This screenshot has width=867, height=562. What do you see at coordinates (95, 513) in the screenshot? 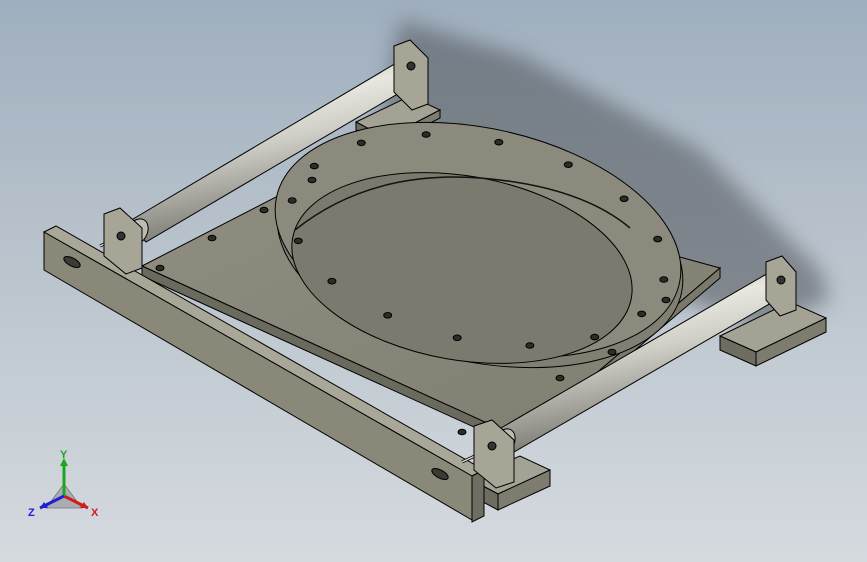
I see `x-axis-label: X` at bounding box center [95, 513].